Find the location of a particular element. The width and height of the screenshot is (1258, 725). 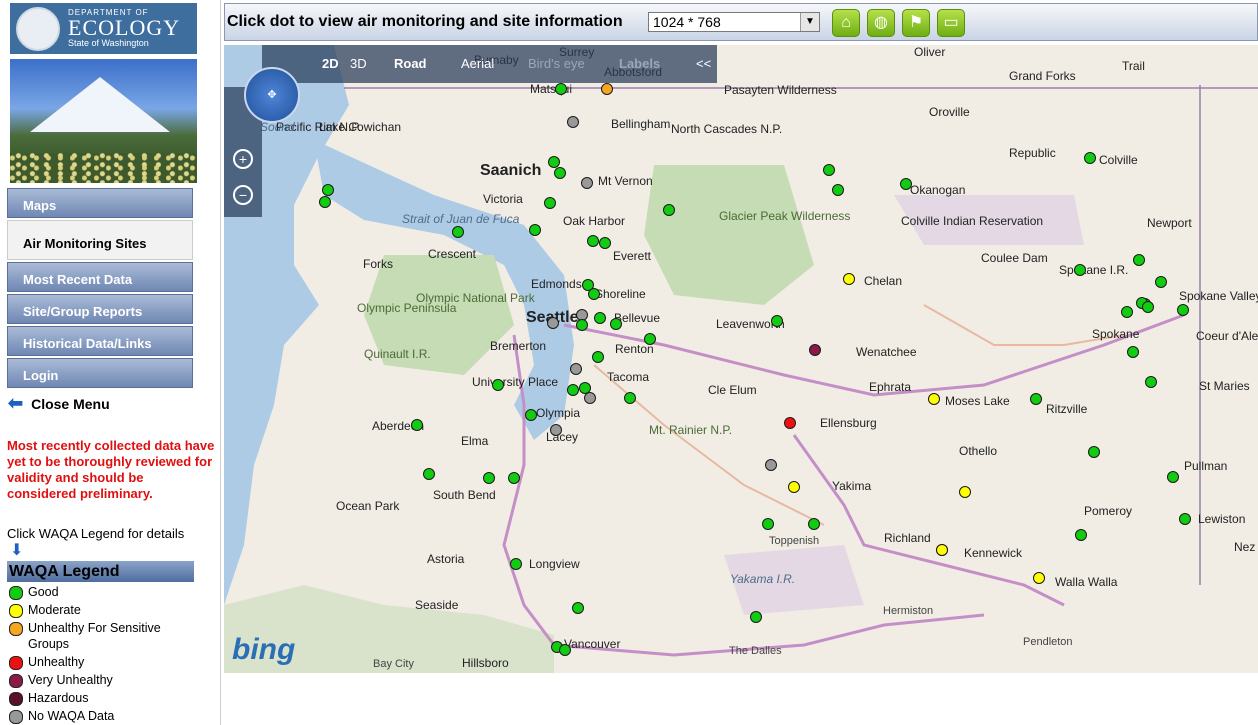

comment-button: ▭ is located at coordinates (951, 23).